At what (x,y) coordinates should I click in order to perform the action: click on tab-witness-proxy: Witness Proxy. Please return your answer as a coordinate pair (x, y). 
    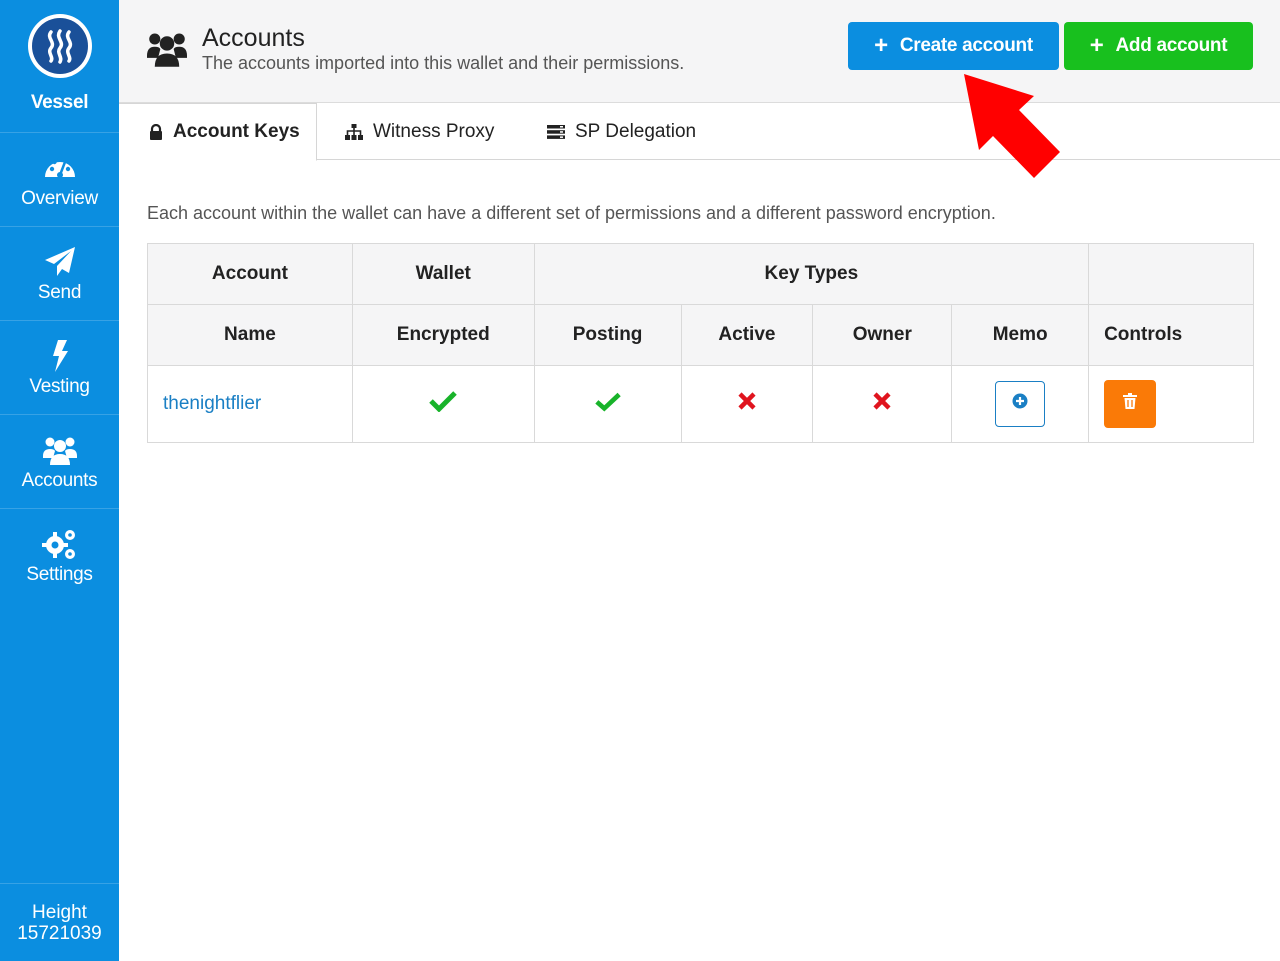
    Looking at the image, I should click on (419, 131).